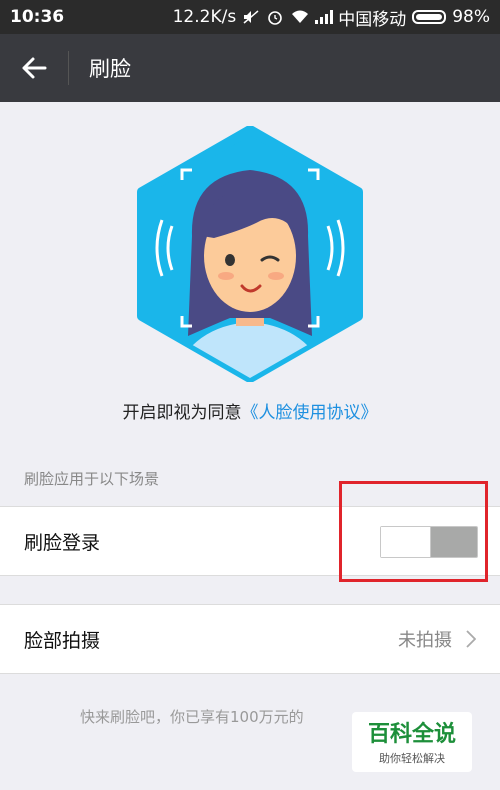 The width and height of the screenshot is (500, 790). I want to click on section-header: 刷脸应用于以下场景, so click(92, 479).